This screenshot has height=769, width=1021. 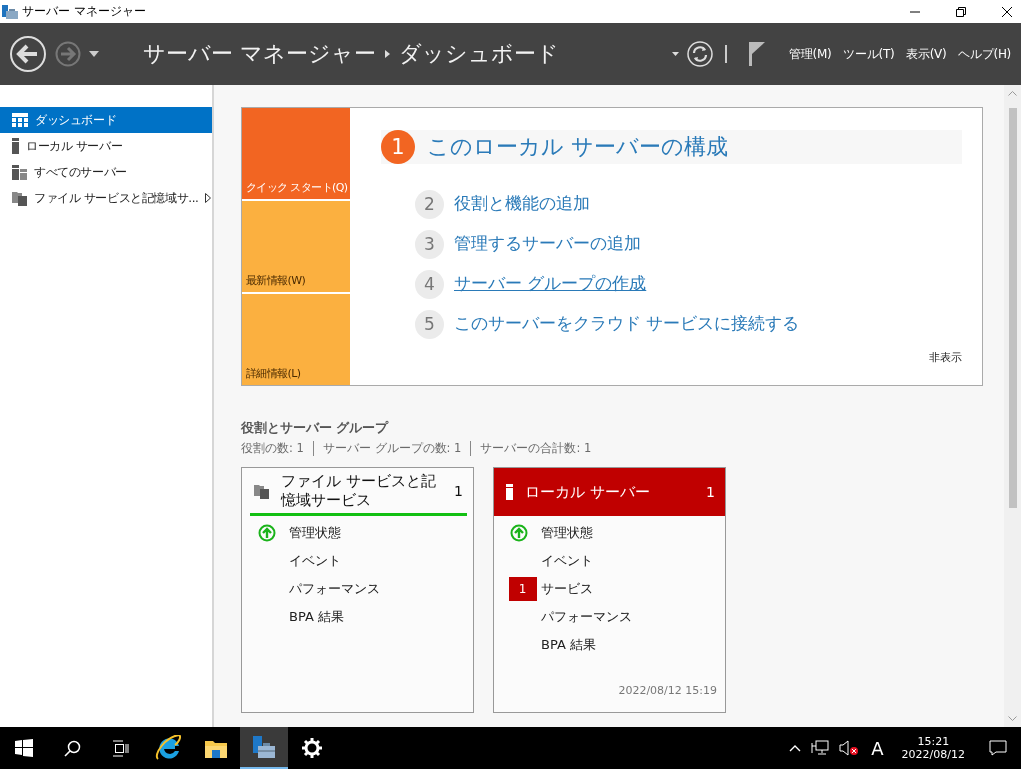 I want to click on window-title: サーバー マネージャー, so click(x=84, y=11).